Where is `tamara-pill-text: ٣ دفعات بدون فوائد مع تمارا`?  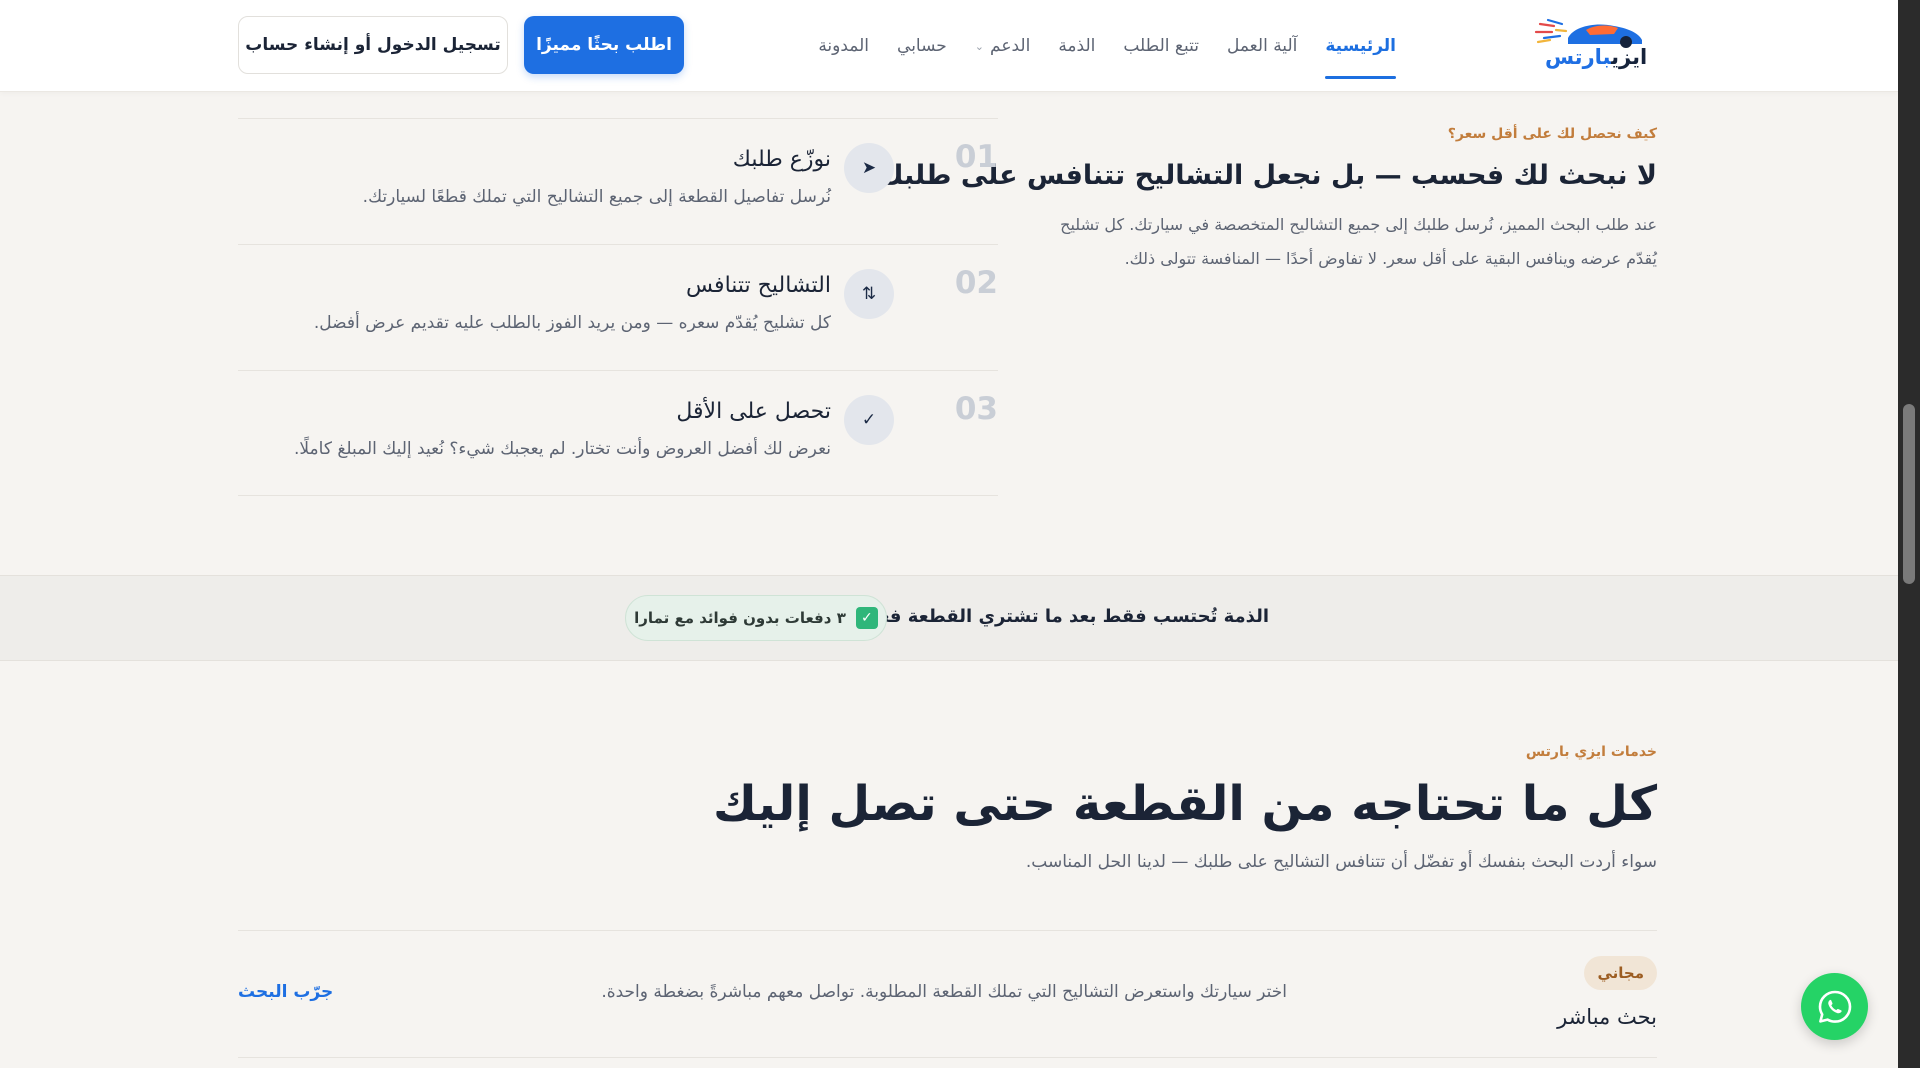
tamara-pill-text: ٣ دفعات بدون فوائد مع تمارا is located at coordinates (740, 618).